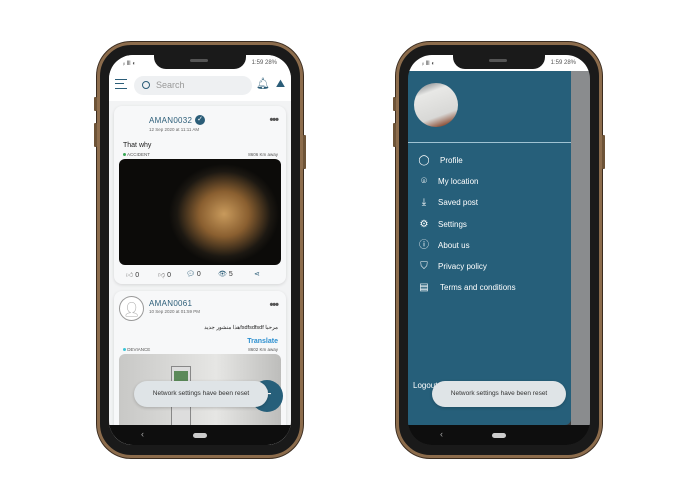 Image resolution: width=700 pixels, height=500 pixels. I want to click on post-category: ACCIDENT, so click(139, 154).